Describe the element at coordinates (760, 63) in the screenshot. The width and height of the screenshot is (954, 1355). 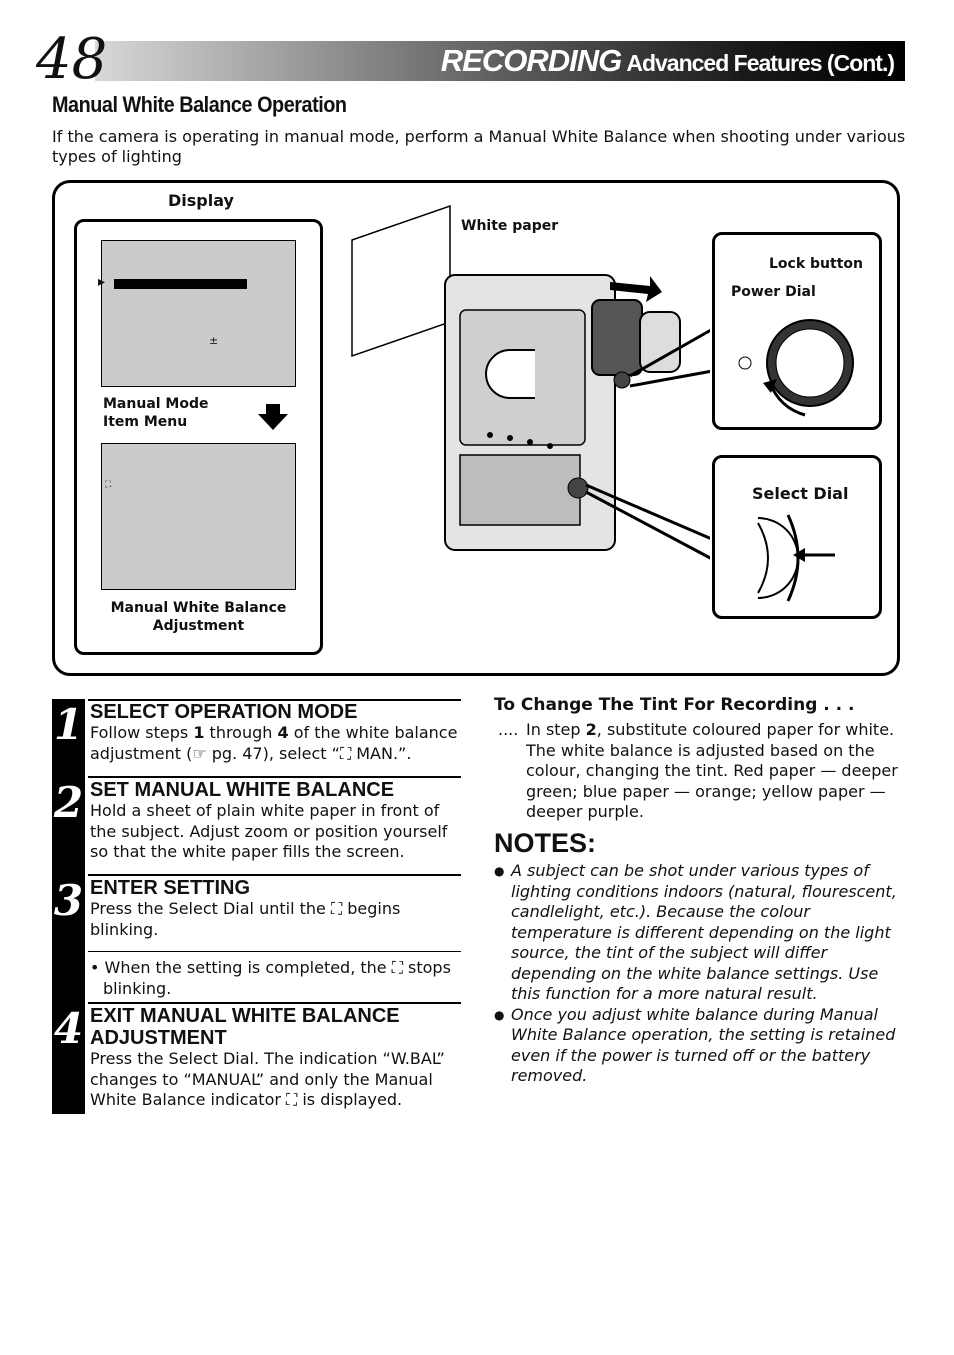
I see `title-sub: Advanced Features (Cont.)` at that location.